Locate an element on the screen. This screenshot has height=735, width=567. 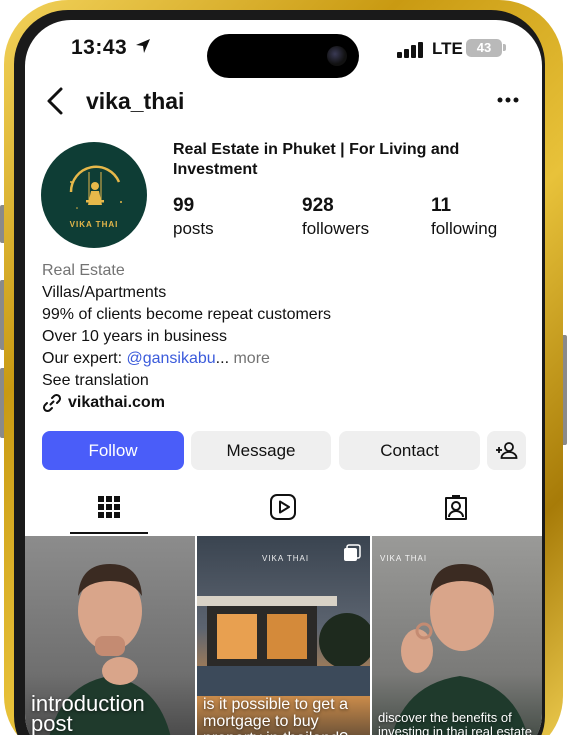
multiple-posts-icon is located at coordinates (352, 552).